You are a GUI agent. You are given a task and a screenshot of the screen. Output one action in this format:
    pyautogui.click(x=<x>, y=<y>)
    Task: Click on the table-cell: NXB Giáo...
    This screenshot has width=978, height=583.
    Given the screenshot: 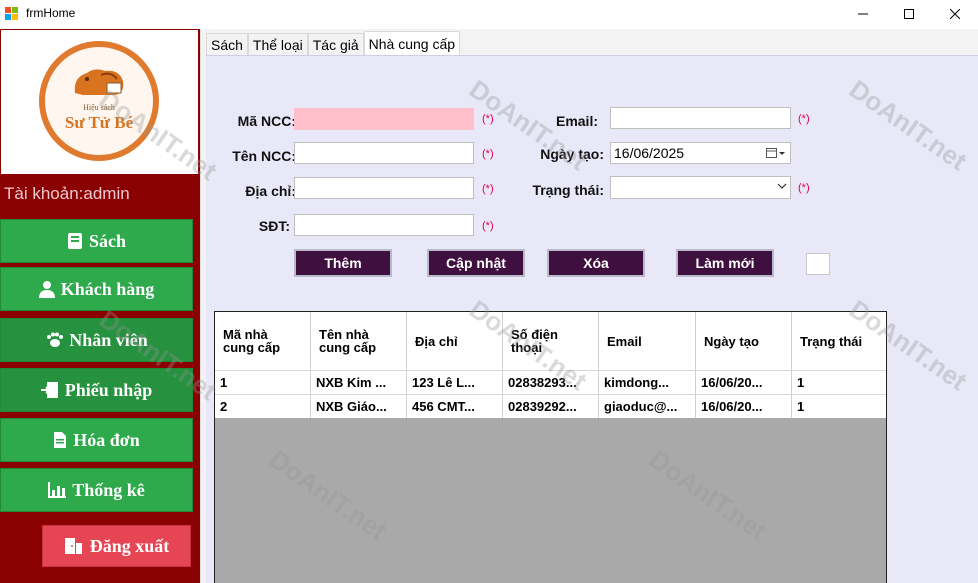 What is the action you would take?
    pyautogui.click(x=359, y=406)
    